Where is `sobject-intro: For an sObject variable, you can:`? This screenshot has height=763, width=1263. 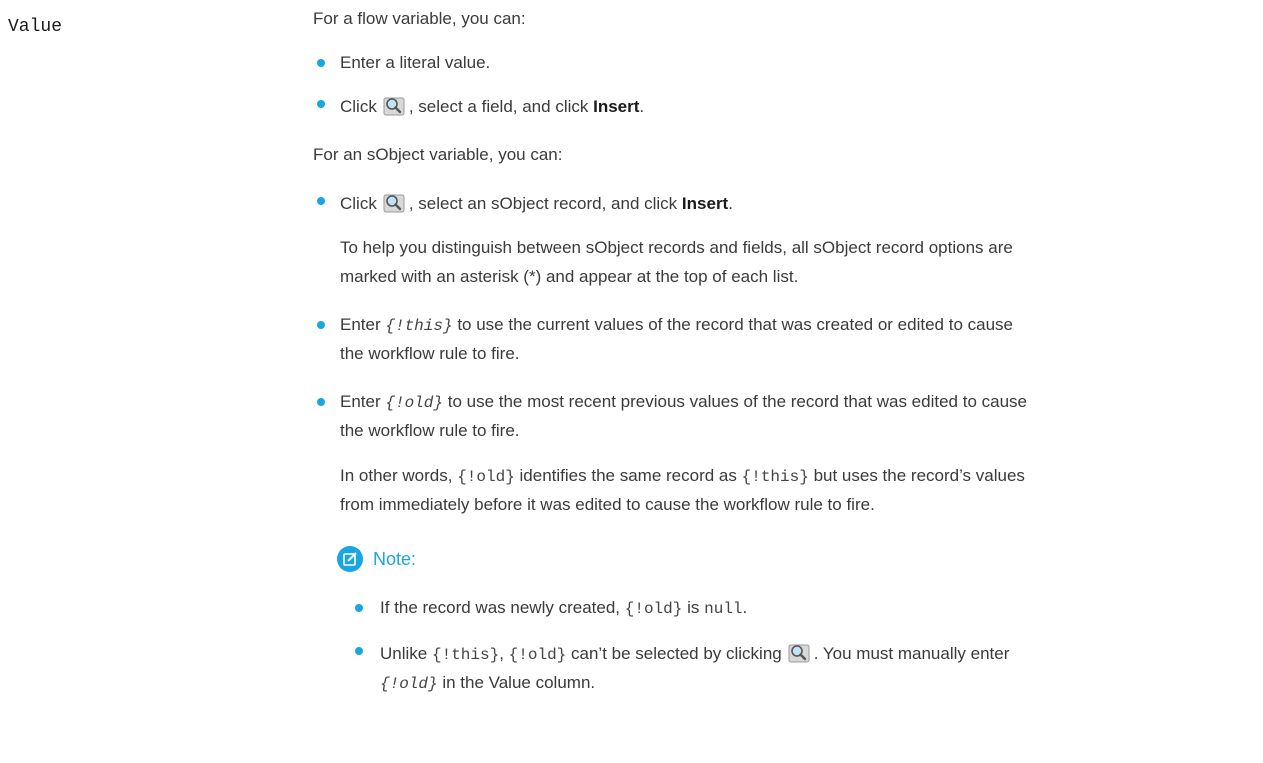
sobject-intro: For an sObject variable, you can: is located at coordinates (438, 154).